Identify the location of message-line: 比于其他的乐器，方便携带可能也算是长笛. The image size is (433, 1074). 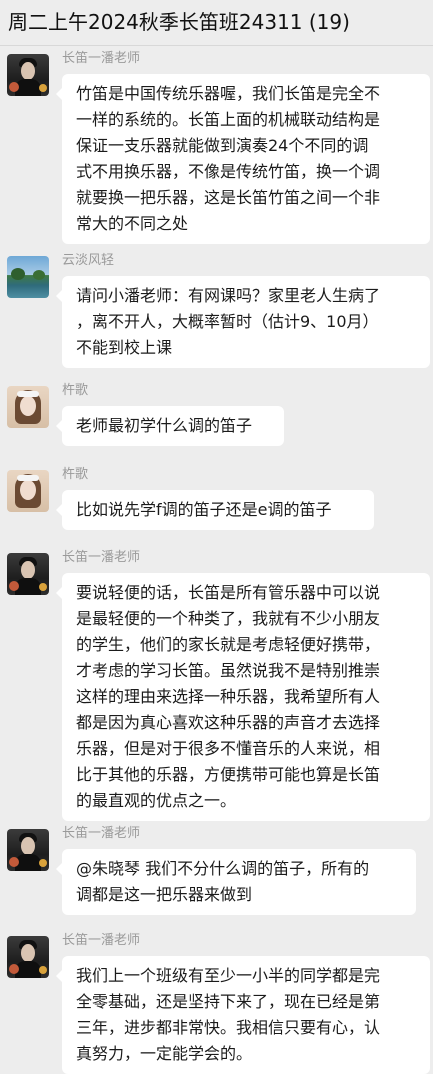
(228, 774).